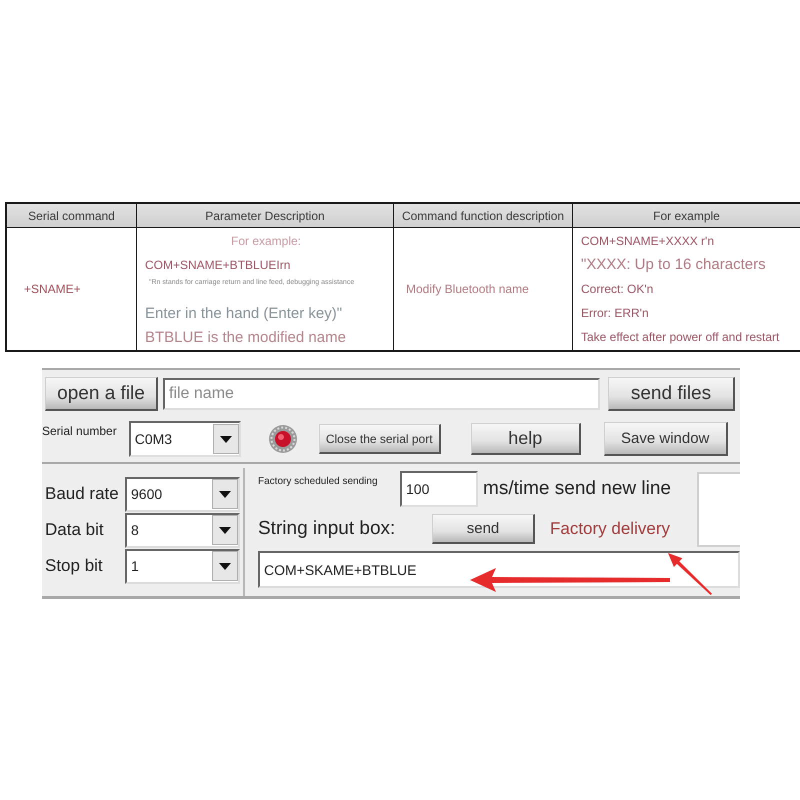 This screenshot has width=800, height=800. What do you see at coordinates (379, 439) in the screenshot?
I see `close-port-button: Close the serial port` at bounding box center [379, 439].